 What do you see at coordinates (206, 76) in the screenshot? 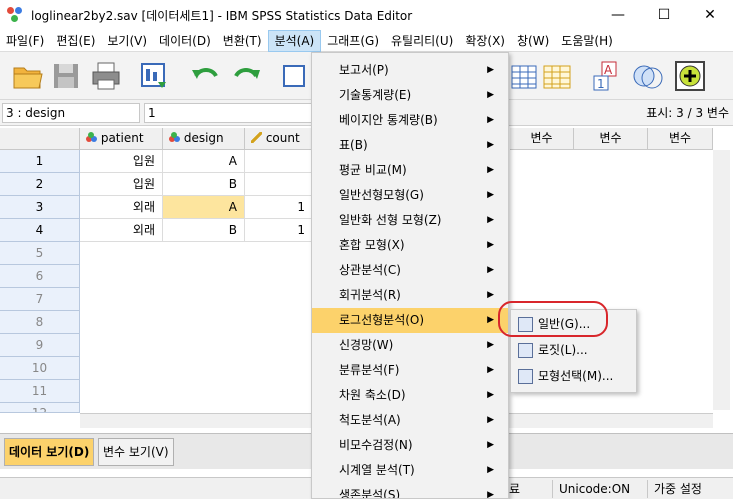
I see `undo-icon` at bounding box center [206, 76].